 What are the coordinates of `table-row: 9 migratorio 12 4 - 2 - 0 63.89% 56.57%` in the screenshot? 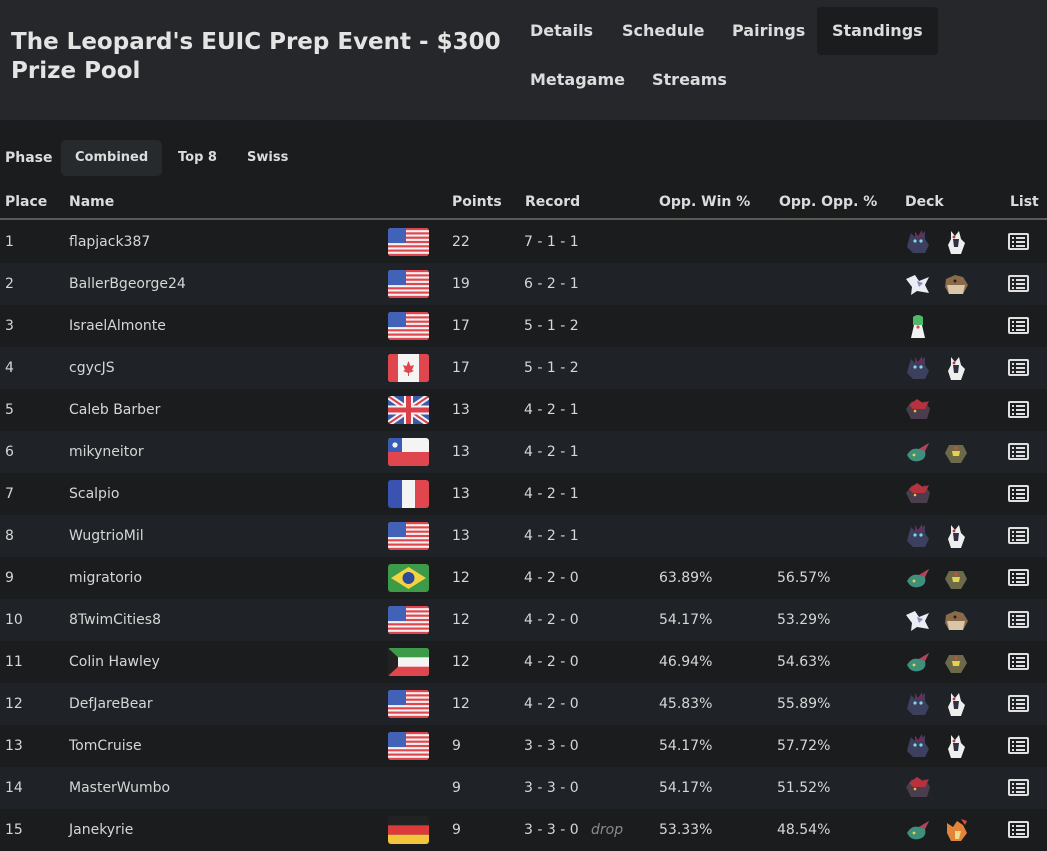 It's located at (523, 578).